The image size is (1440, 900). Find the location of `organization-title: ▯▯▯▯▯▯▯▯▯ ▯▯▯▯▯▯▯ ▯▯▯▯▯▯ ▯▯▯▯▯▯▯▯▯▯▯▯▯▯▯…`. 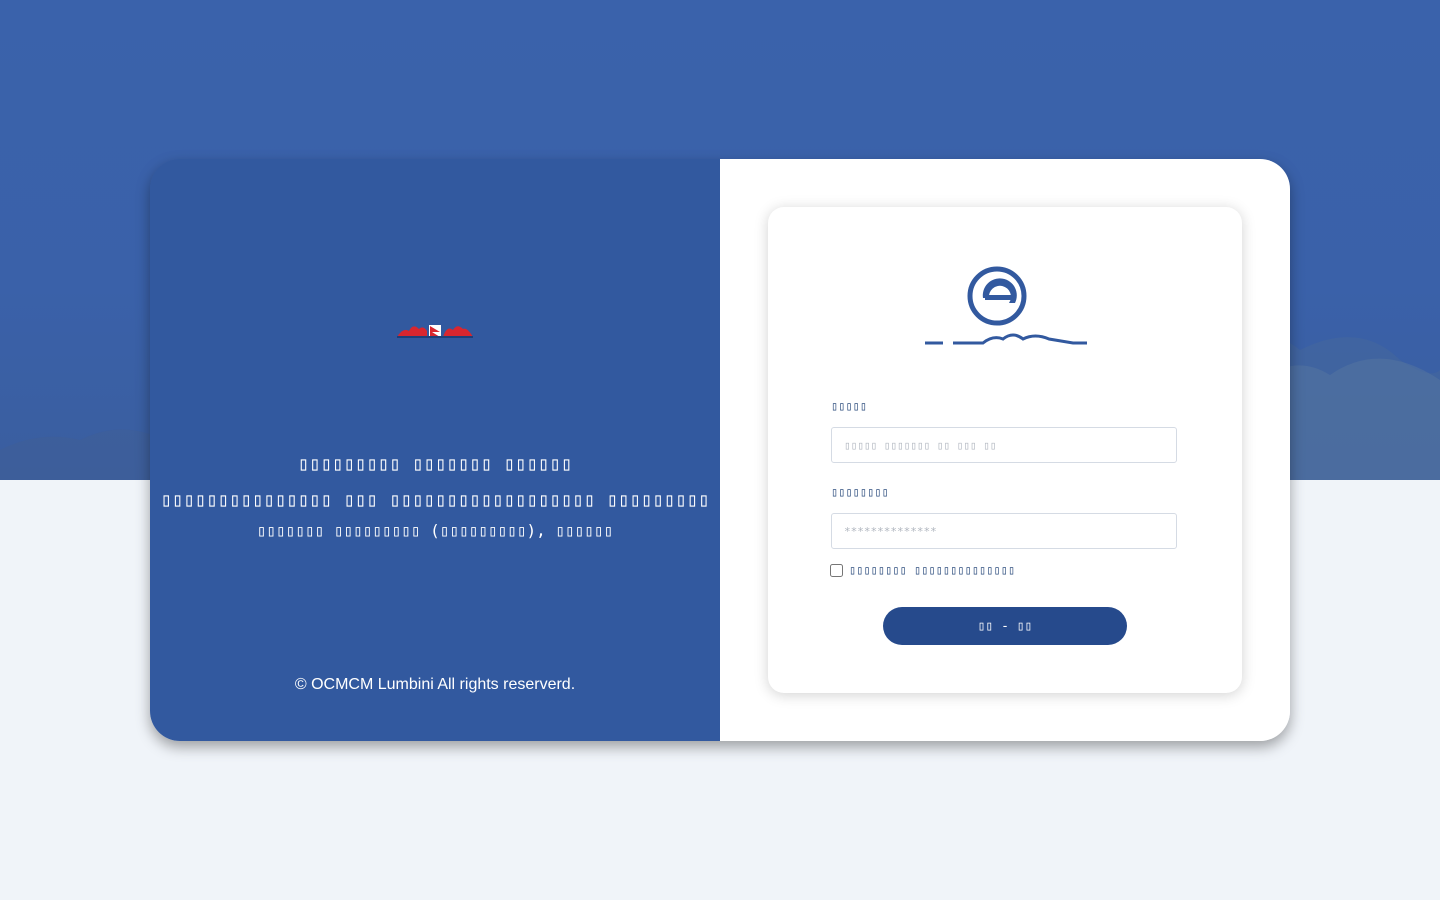

organization-title: ▯▯▯▯▯▯▯▯▯ ▯▯▯▯▯▯▯ ▯▯▯▯▯▯ ▯▯▯▯▯▯▯▯▯▯▯▯▯▯▯… is located at coordinates (435, 496).